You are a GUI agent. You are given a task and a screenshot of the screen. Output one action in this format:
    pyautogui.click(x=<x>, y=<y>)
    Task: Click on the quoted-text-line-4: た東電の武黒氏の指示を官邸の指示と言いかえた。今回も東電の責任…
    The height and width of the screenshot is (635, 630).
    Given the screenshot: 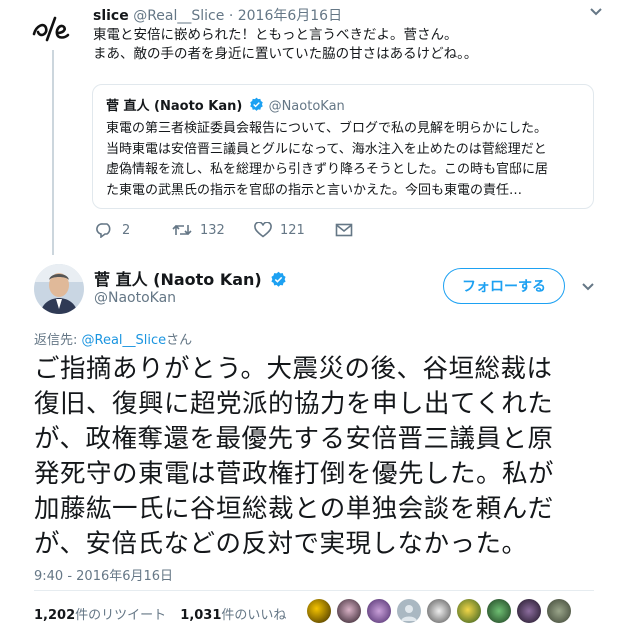 What is the action you would take?
    pyautogui.click(x=314, y=190)
    